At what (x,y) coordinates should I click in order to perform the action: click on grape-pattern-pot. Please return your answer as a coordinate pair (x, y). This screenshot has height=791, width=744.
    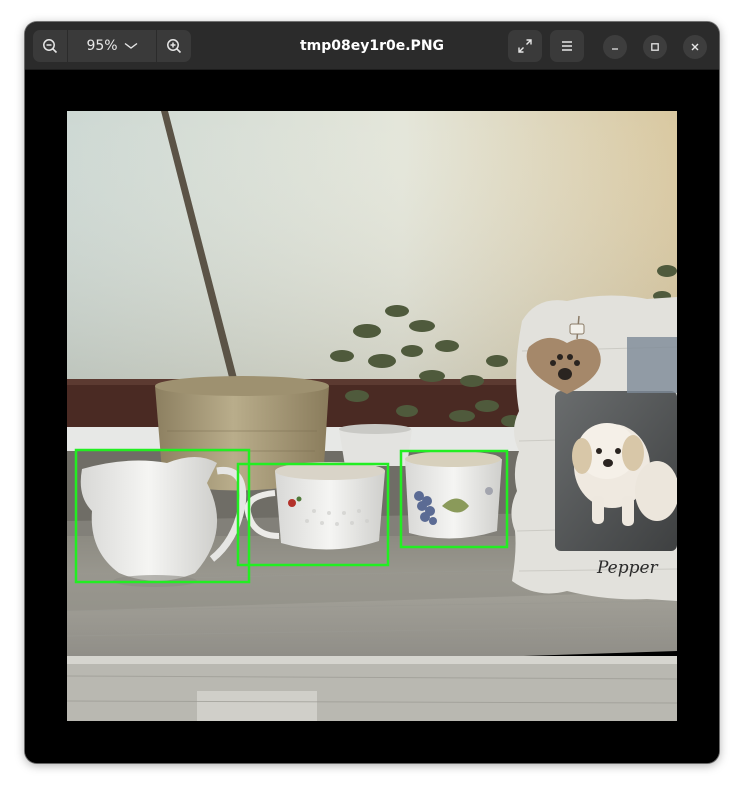
    Looking at the image, I should click on (453, 495).